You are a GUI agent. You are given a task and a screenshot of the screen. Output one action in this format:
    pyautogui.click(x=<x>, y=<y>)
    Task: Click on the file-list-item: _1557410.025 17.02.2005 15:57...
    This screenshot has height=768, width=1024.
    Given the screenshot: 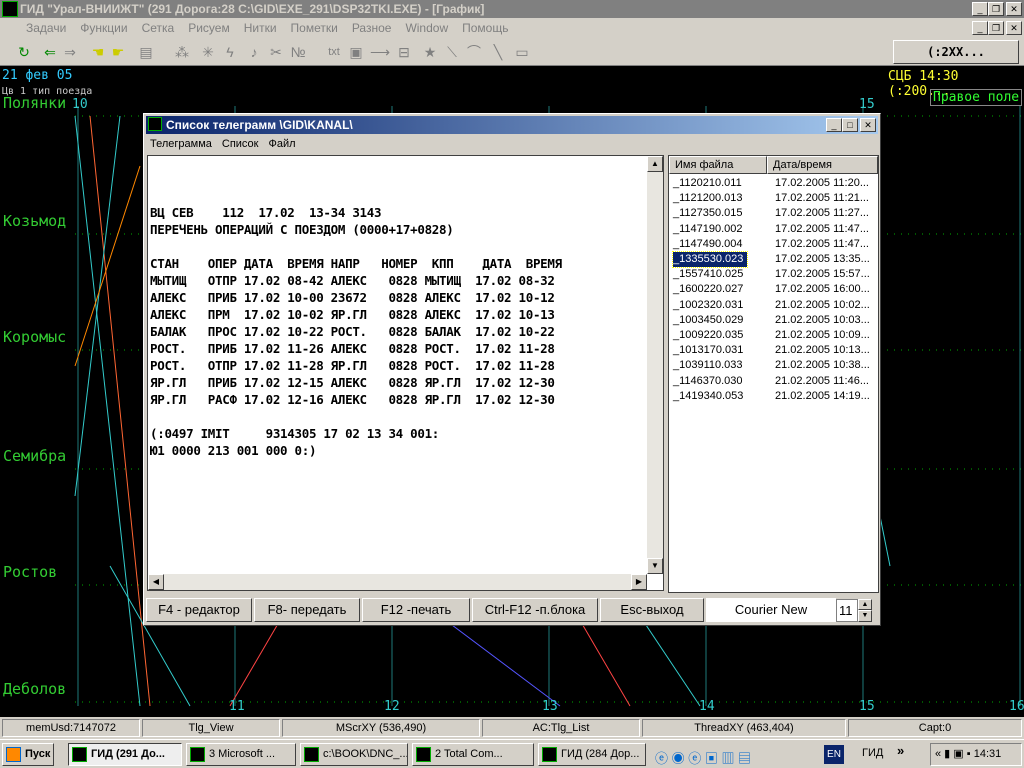 What is the action you would take?
    pyautogui.click(x=773, y=274)
    